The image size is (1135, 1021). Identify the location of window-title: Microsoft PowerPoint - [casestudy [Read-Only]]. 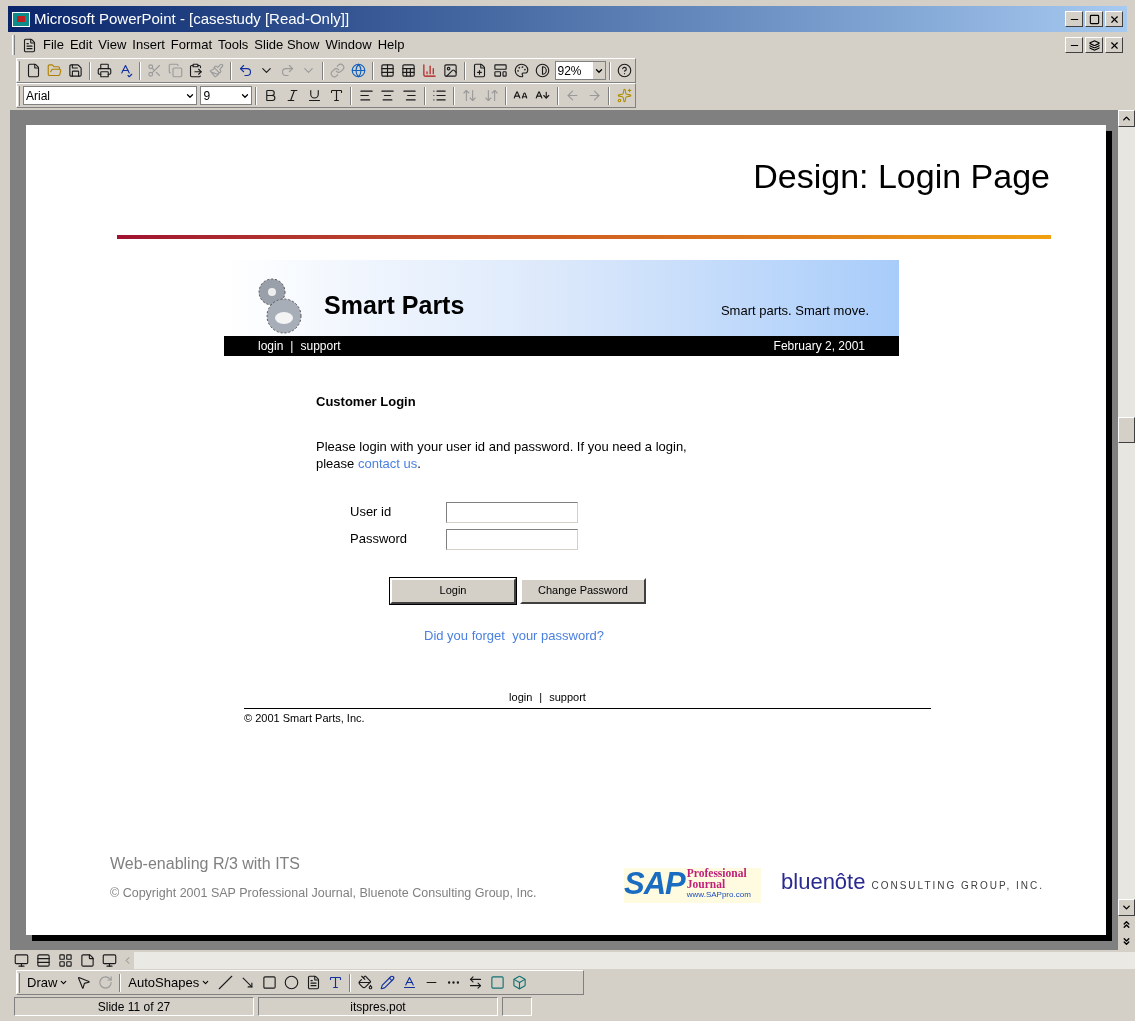
(192, 18).